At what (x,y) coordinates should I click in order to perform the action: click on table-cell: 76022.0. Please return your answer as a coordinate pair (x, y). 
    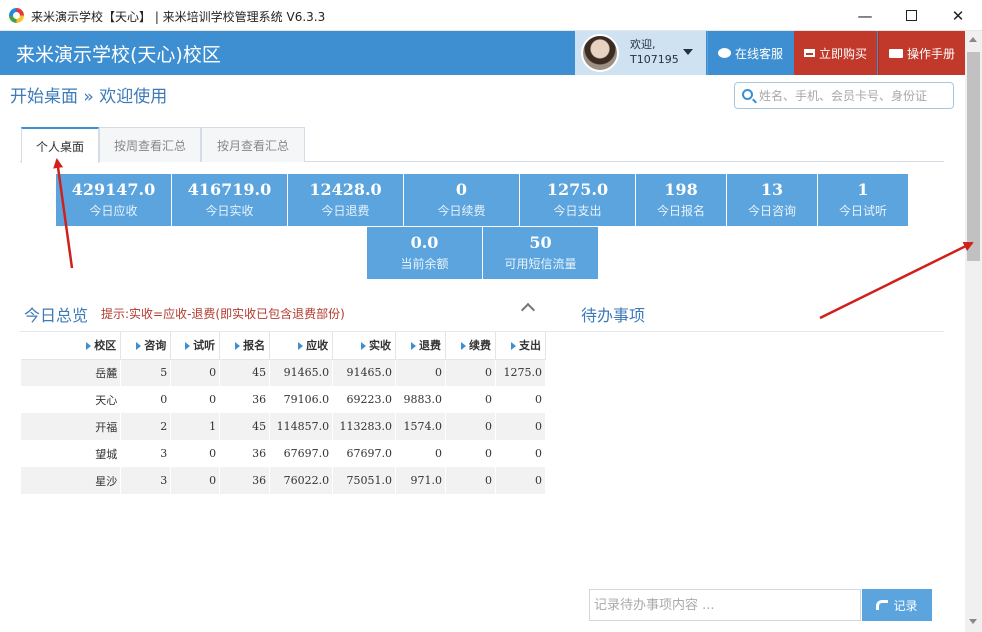
    Looking at the image, I should click on (301, 480).